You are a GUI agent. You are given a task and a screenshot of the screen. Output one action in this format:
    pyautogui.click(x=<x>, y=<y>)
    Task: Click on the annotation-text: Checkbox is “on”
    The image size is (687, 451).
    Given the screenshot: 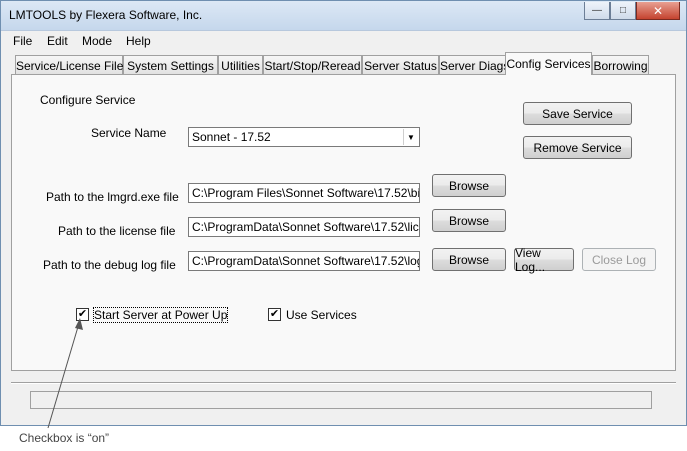 What is the action you would take?
    pyautogui.click(x=64, y=438)
    